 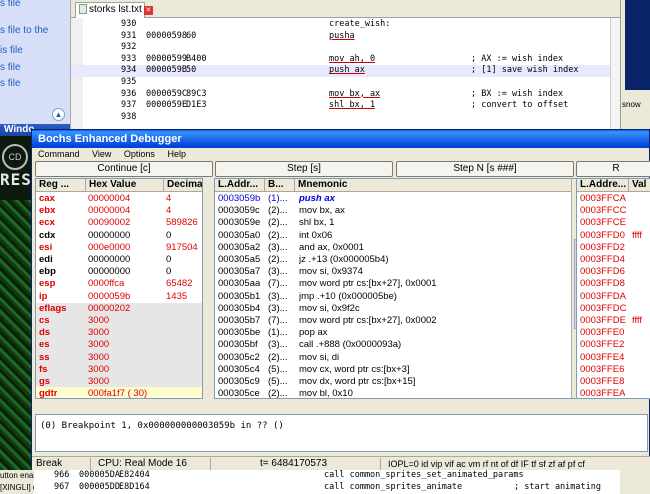 I want to click on register-row: cax 00000004 4, so click(x=119, y=199).